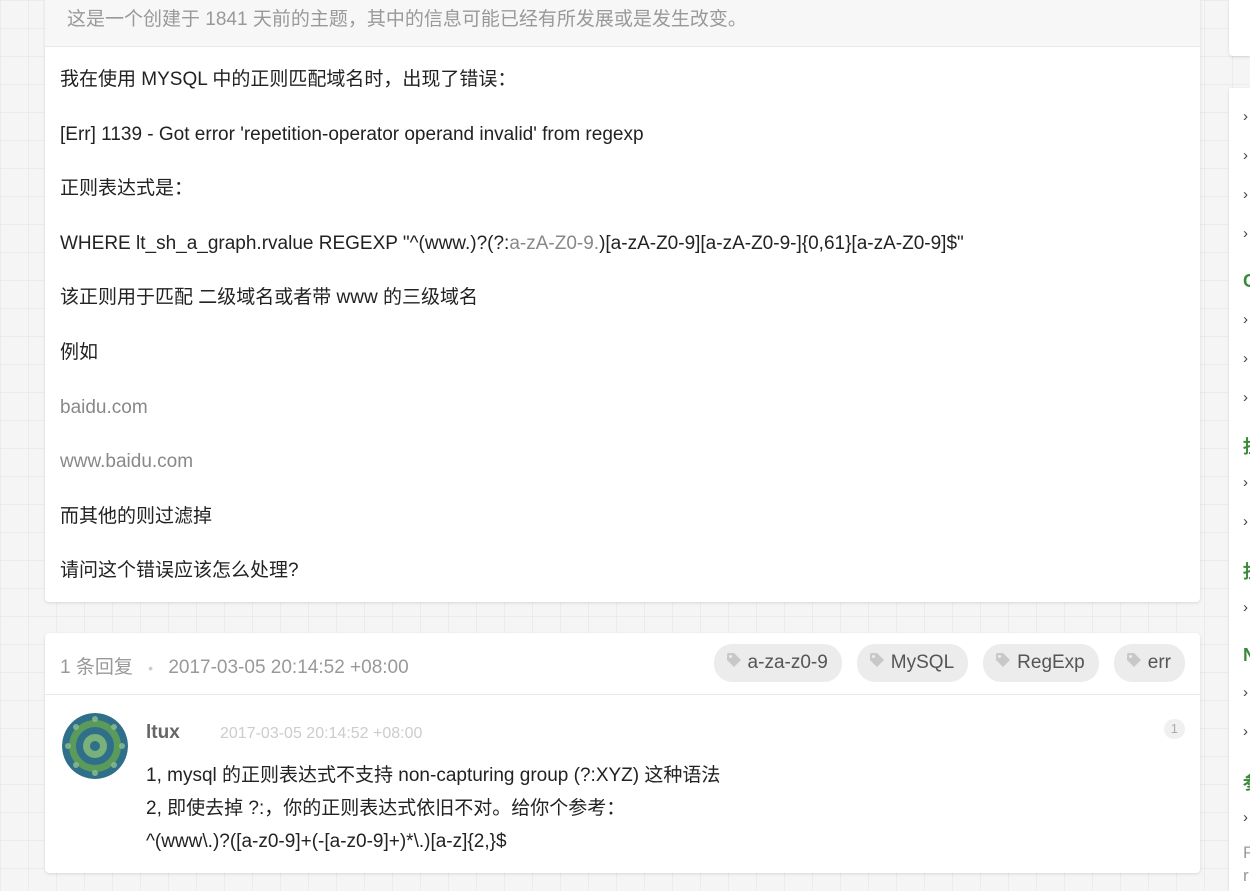 The height and width of the screenshot is (891, 1250). What do you see at coordinates (622, 408) in the screenshot?
I see `example-link: baidu.com` at bounding box center [622, 408].